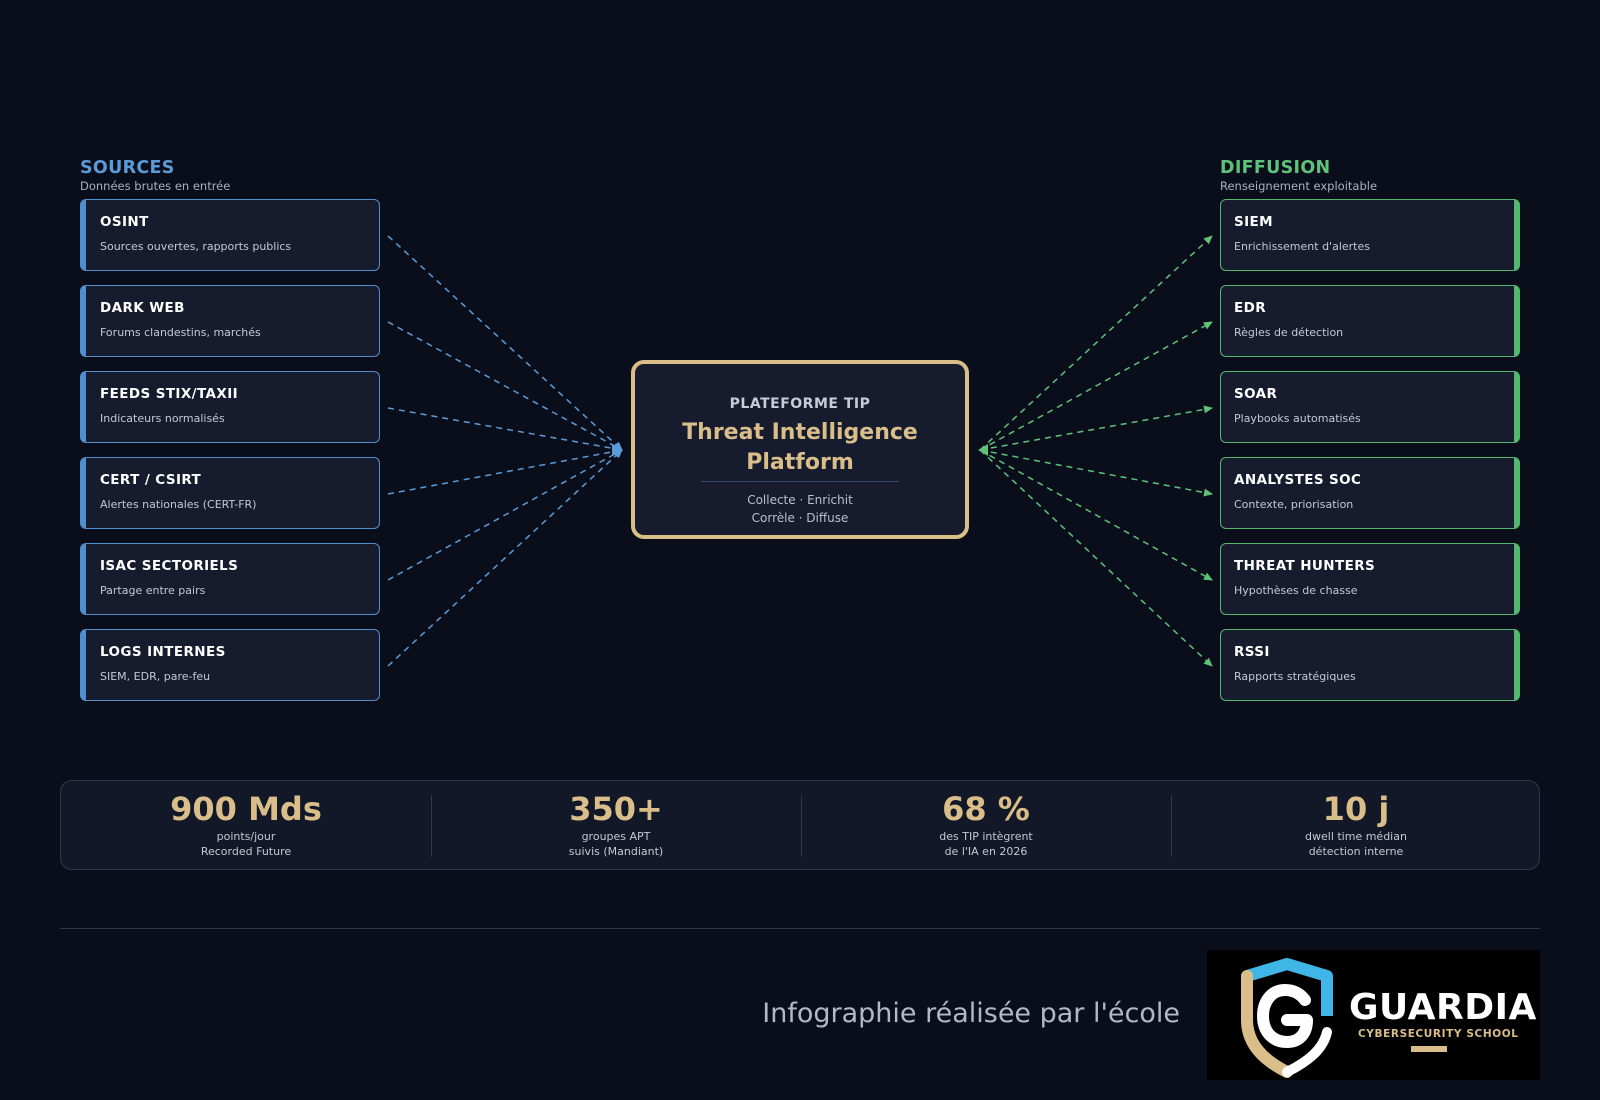 The image size is (1600, 1100). Describe the element at coordinates (971, 1013) in the screenshot. I see `footer-credit: Infographie réalisée par l'école` at that location.